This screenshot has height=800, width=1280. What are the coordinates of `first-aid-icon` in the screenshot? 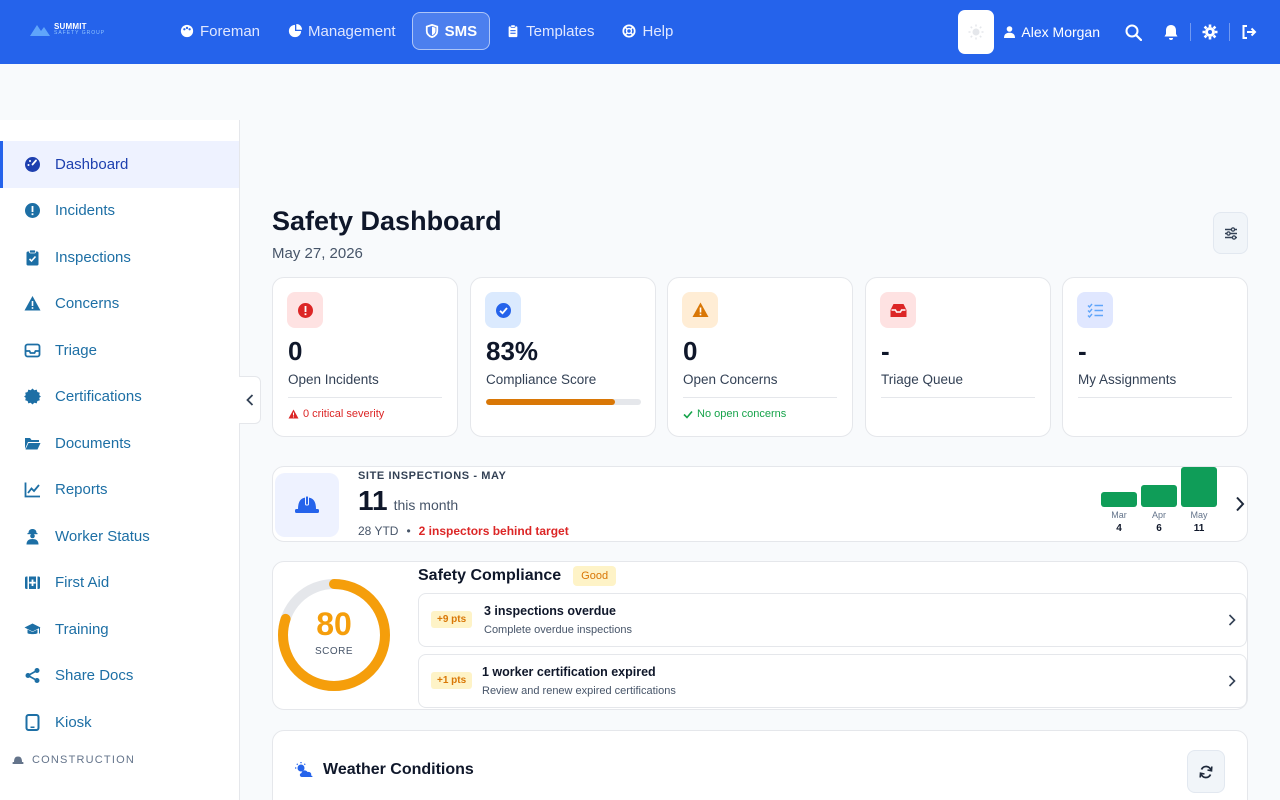 It's located at (32, 583).